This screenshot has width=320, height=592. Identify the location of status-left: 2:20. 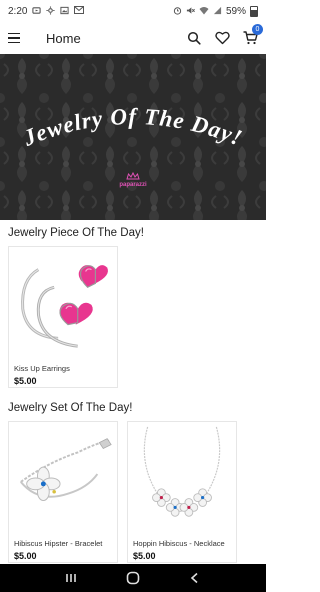
(46, 11).